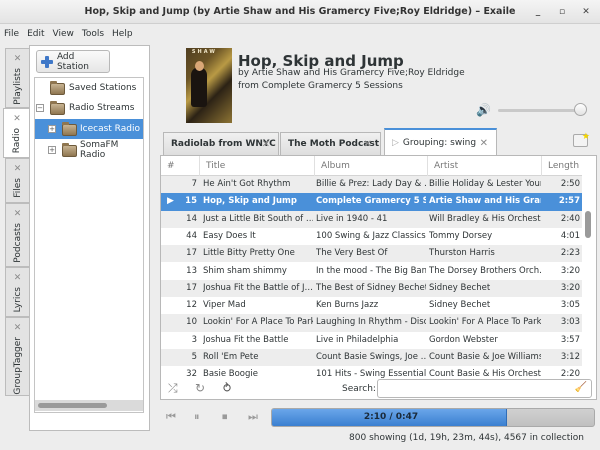 This screenshot has width=600, height=450. Describe the element at coordinates (370, 166) in the screenshot. I see `column-album: Album` at that location.